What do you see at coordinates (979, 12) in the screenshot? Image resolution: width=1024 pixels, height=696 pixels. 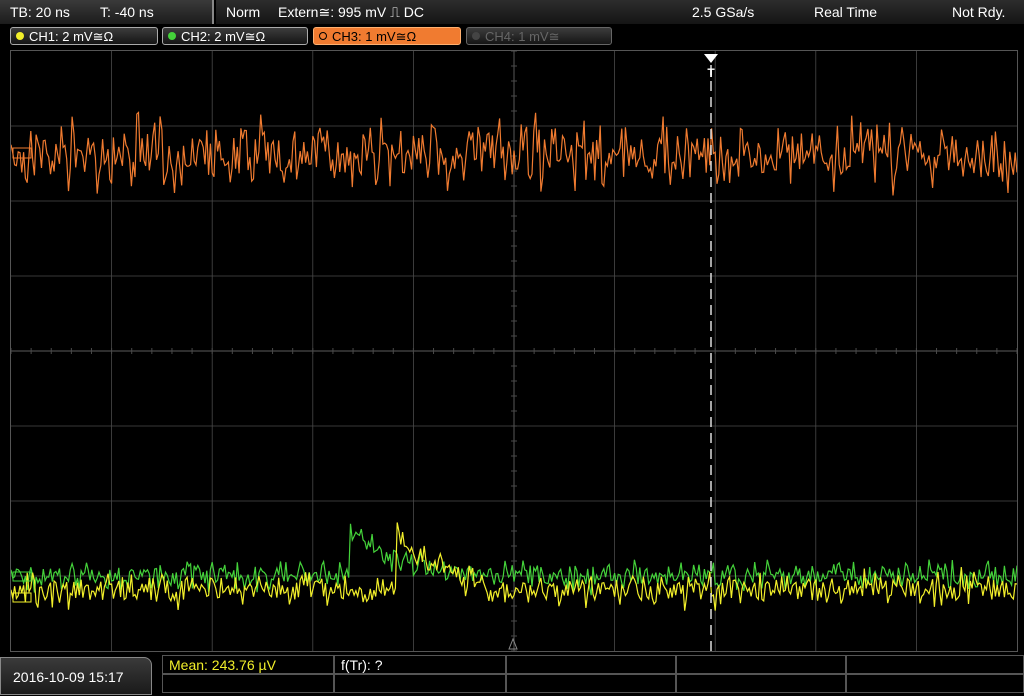 I see `acquisition-state: Not Rdy.` at bounding box center [979, 12].